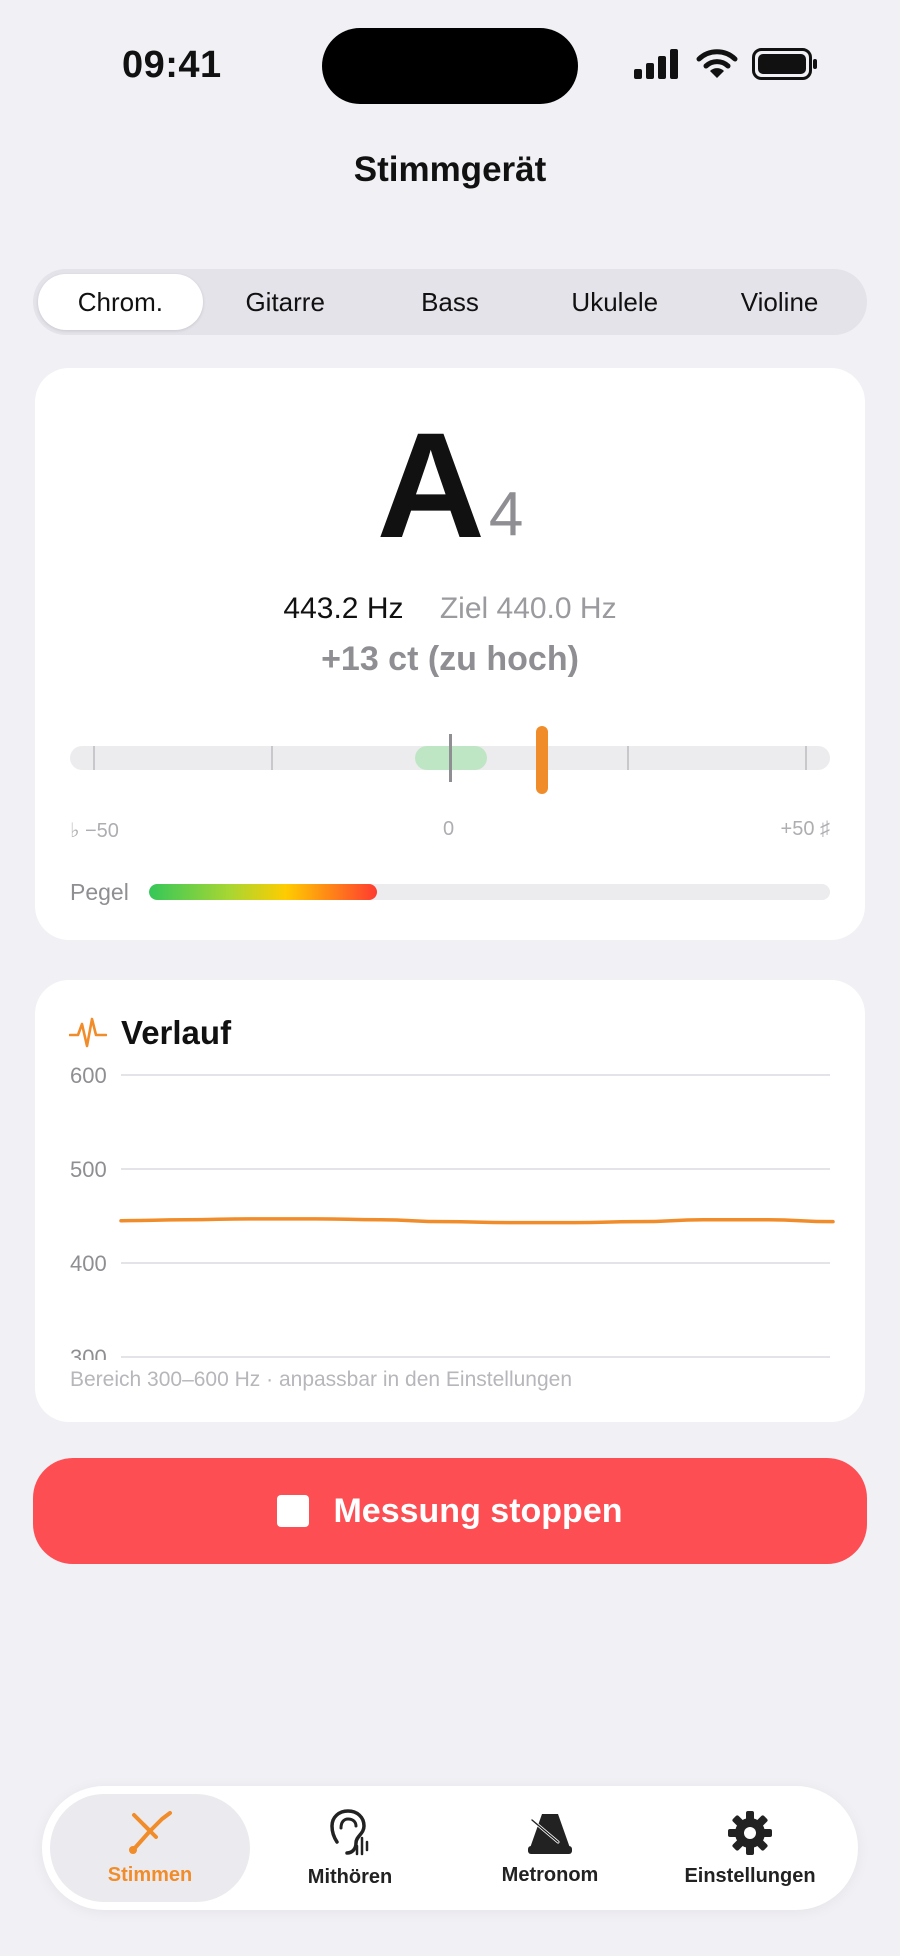 Image resolution: width=900 pixels, height=1956 pixels. What do you see at coordinates (550, 1874) in the screenshot?
I see `tab-metronome-label: Metronom` at bounding box center [550, 1874].